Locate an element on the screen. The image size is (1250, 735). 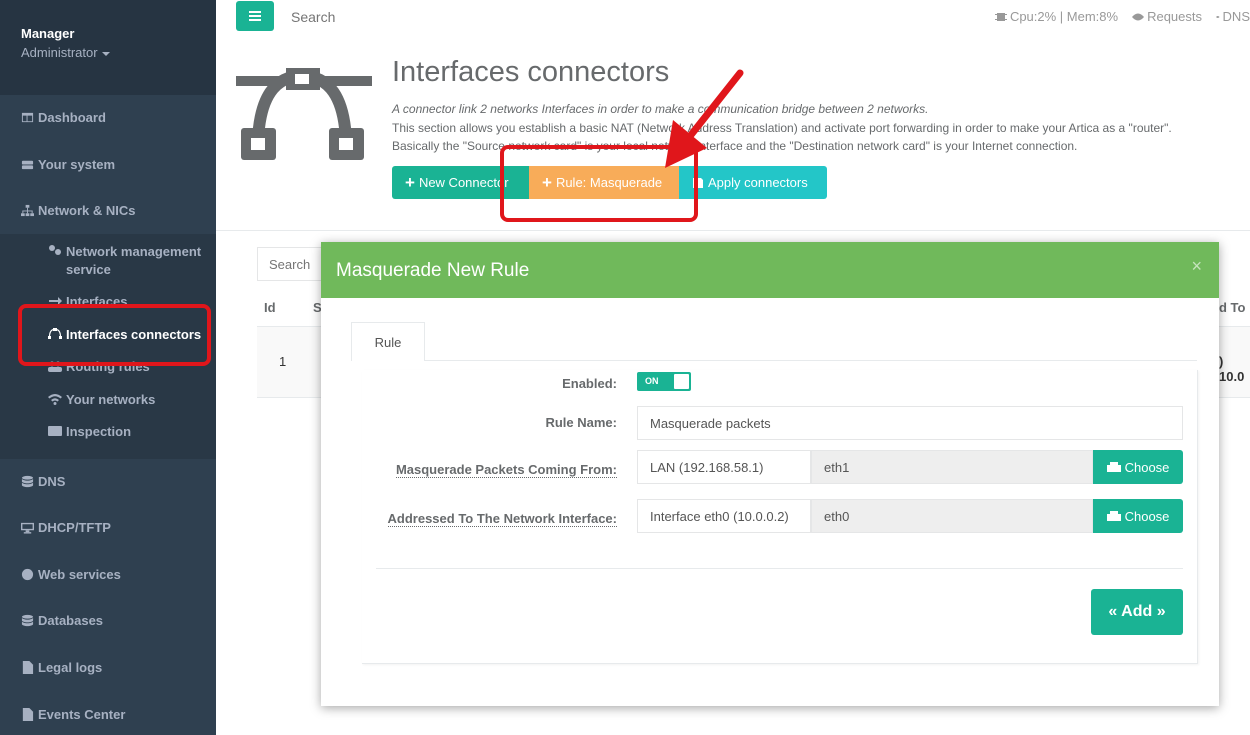
sidebar-subitem-your-networks: Your networks is located at coordinates (101, 399).